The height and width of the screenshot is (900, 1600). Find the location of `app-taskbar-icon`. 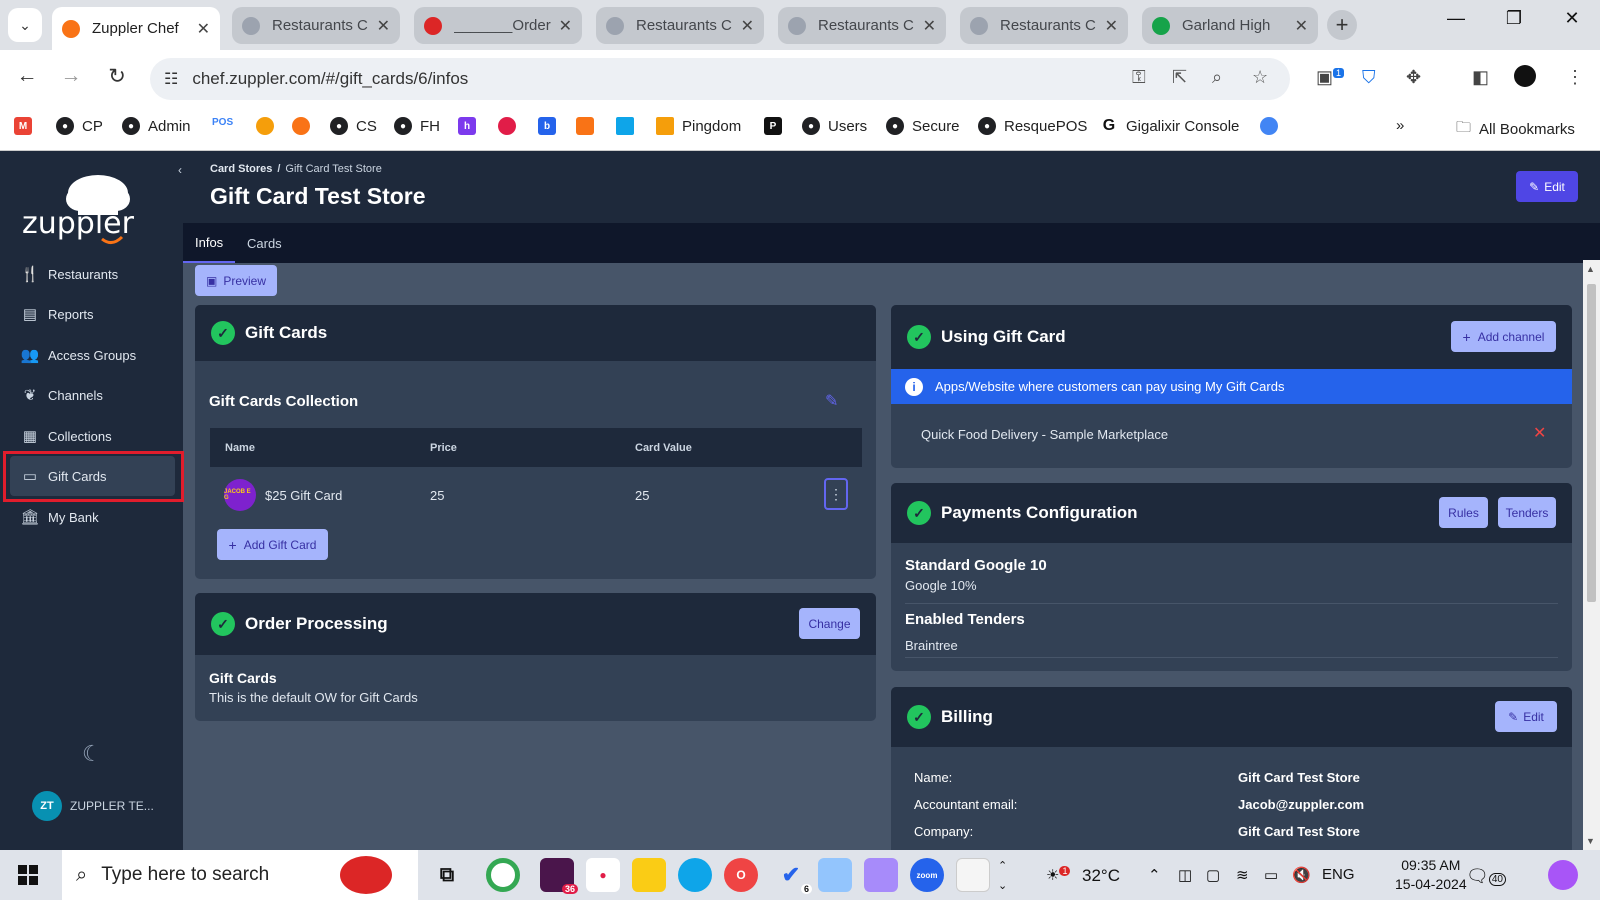

app-taskbar-icon is located at coordinates (835, 875).